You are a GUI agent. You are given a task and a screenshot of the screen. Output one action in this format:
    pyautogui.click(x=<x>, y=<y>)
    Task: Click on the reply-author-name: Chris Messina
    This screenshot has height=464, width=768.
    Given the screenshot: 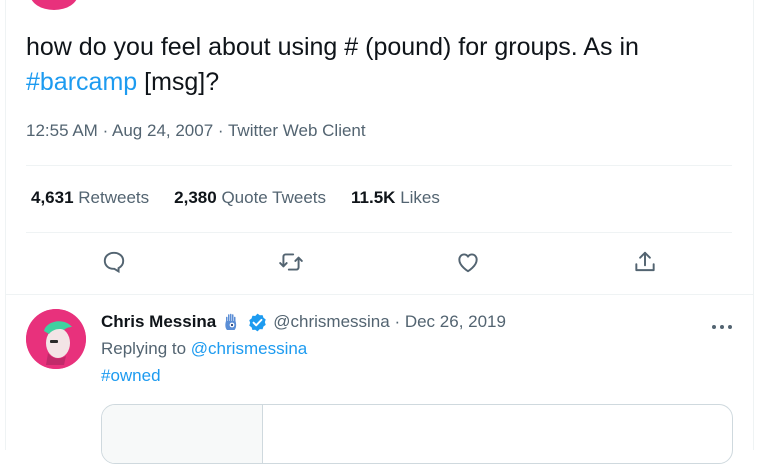 What is the action you would take?
    pyautogui.click(x=158, y=322)
    